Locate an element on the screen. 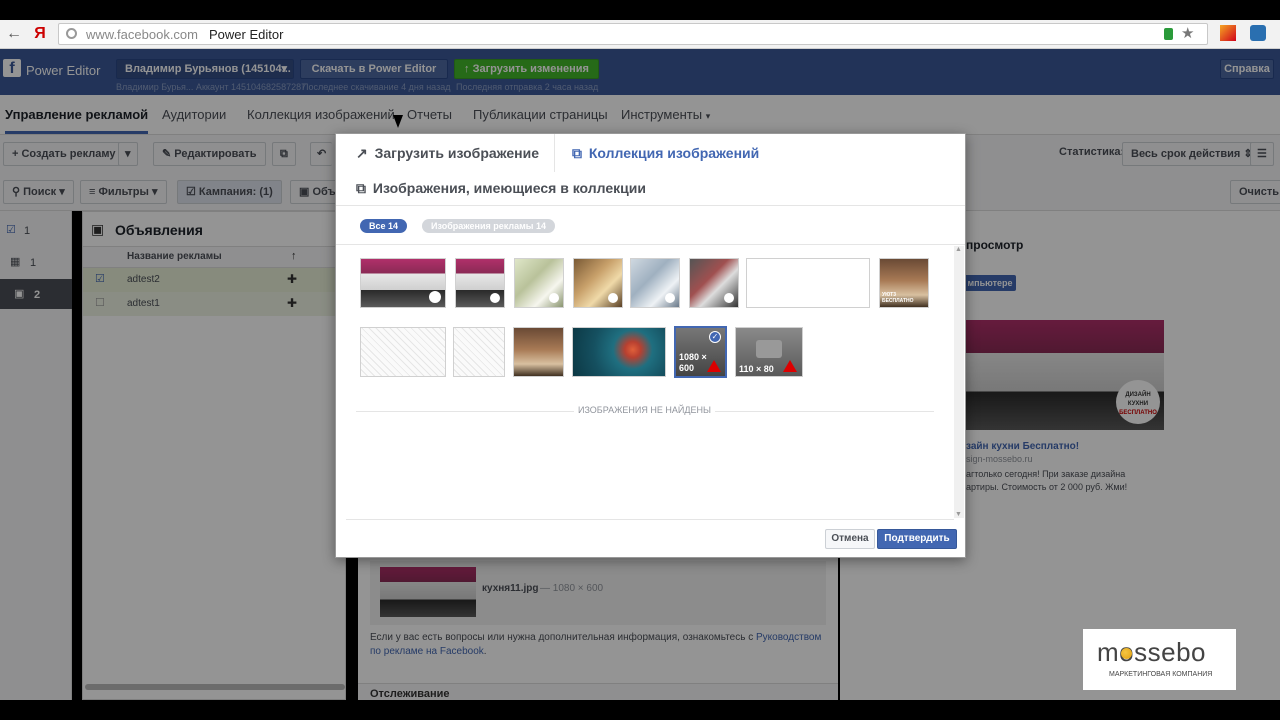 The height and width of the screenshot is (720, 1280). brand-tagline: МАРКЕТИНГОВАЯ КОМПАНИЯ is located at coordinates (1161, 674).